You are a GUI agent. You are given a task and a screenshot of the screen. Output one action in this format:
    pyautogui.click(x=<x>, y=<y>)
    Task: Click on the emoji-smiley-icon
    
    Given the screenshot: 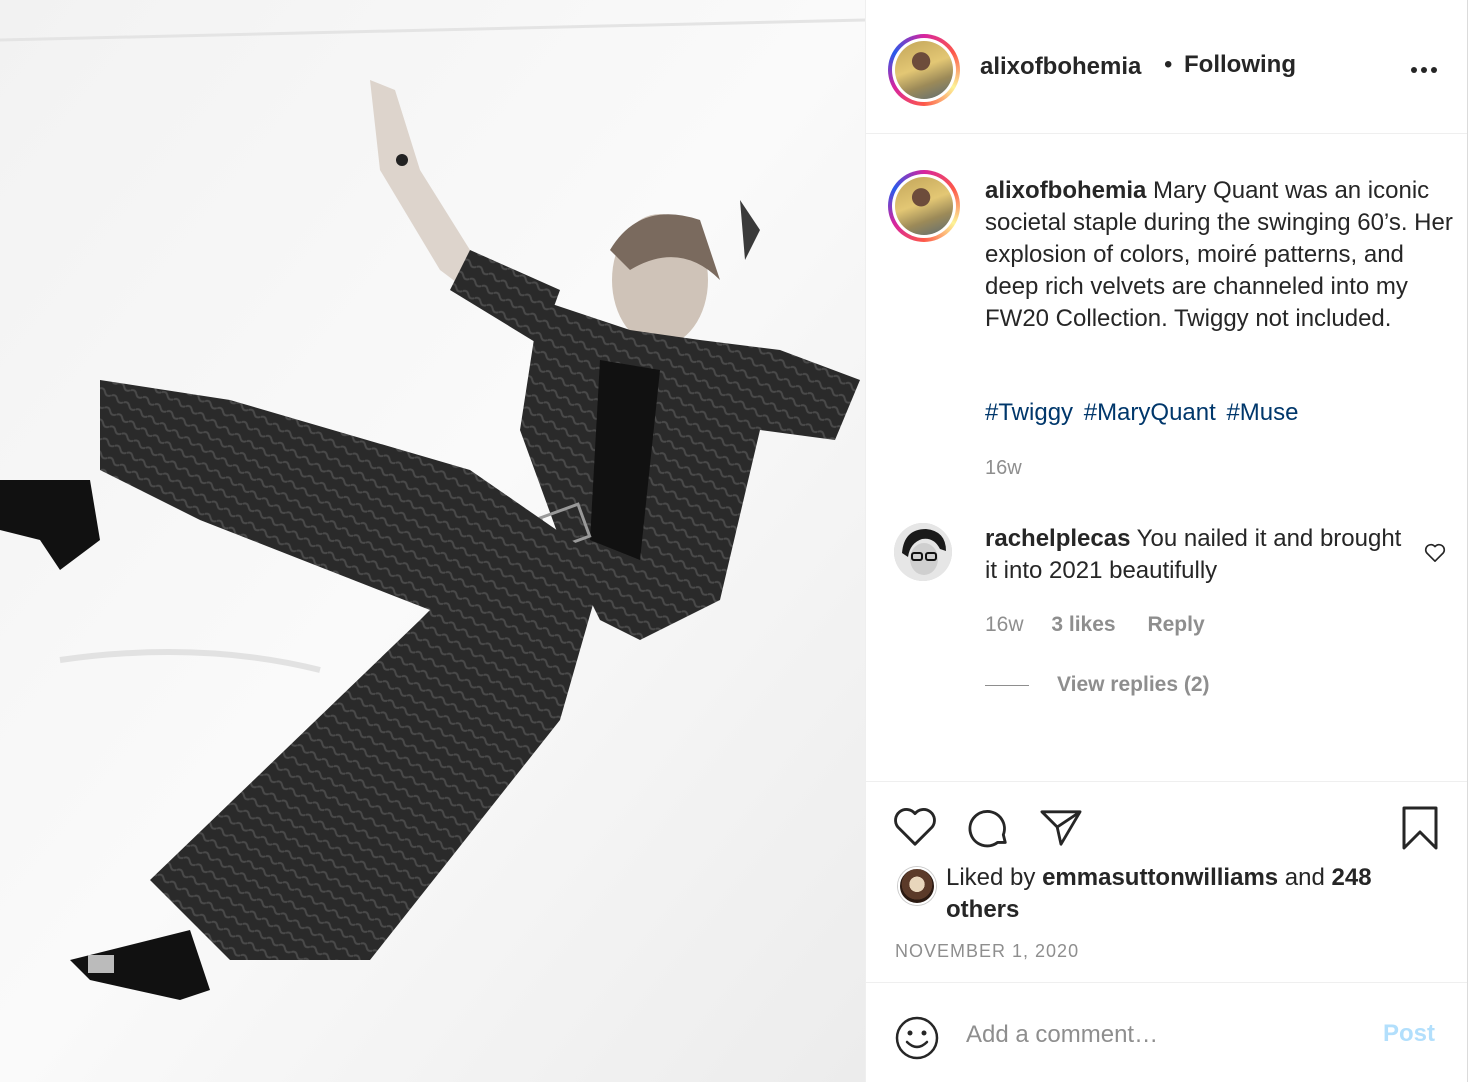 What is the action you would take?
    pyautogui.click(x=917, y=1038)
    